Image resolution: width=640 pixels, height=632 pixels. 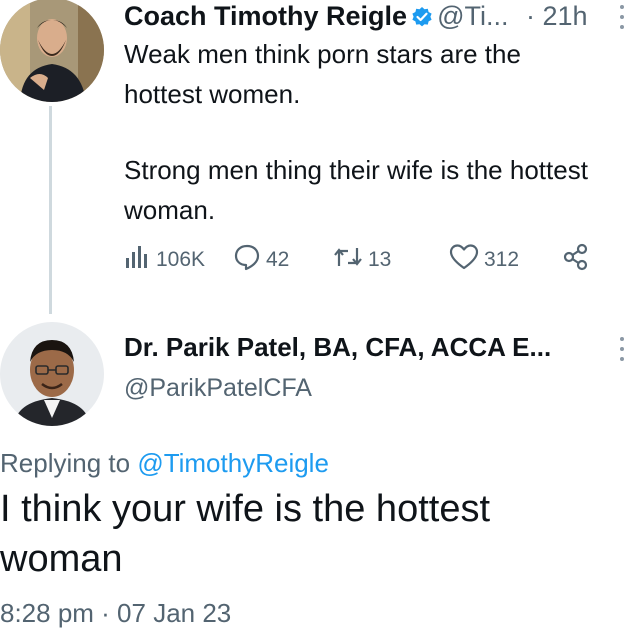 What do you see at coordinates (380, 259) in the screenshot?
I see `retweet-count: 13` at bounding box center [380, 259].